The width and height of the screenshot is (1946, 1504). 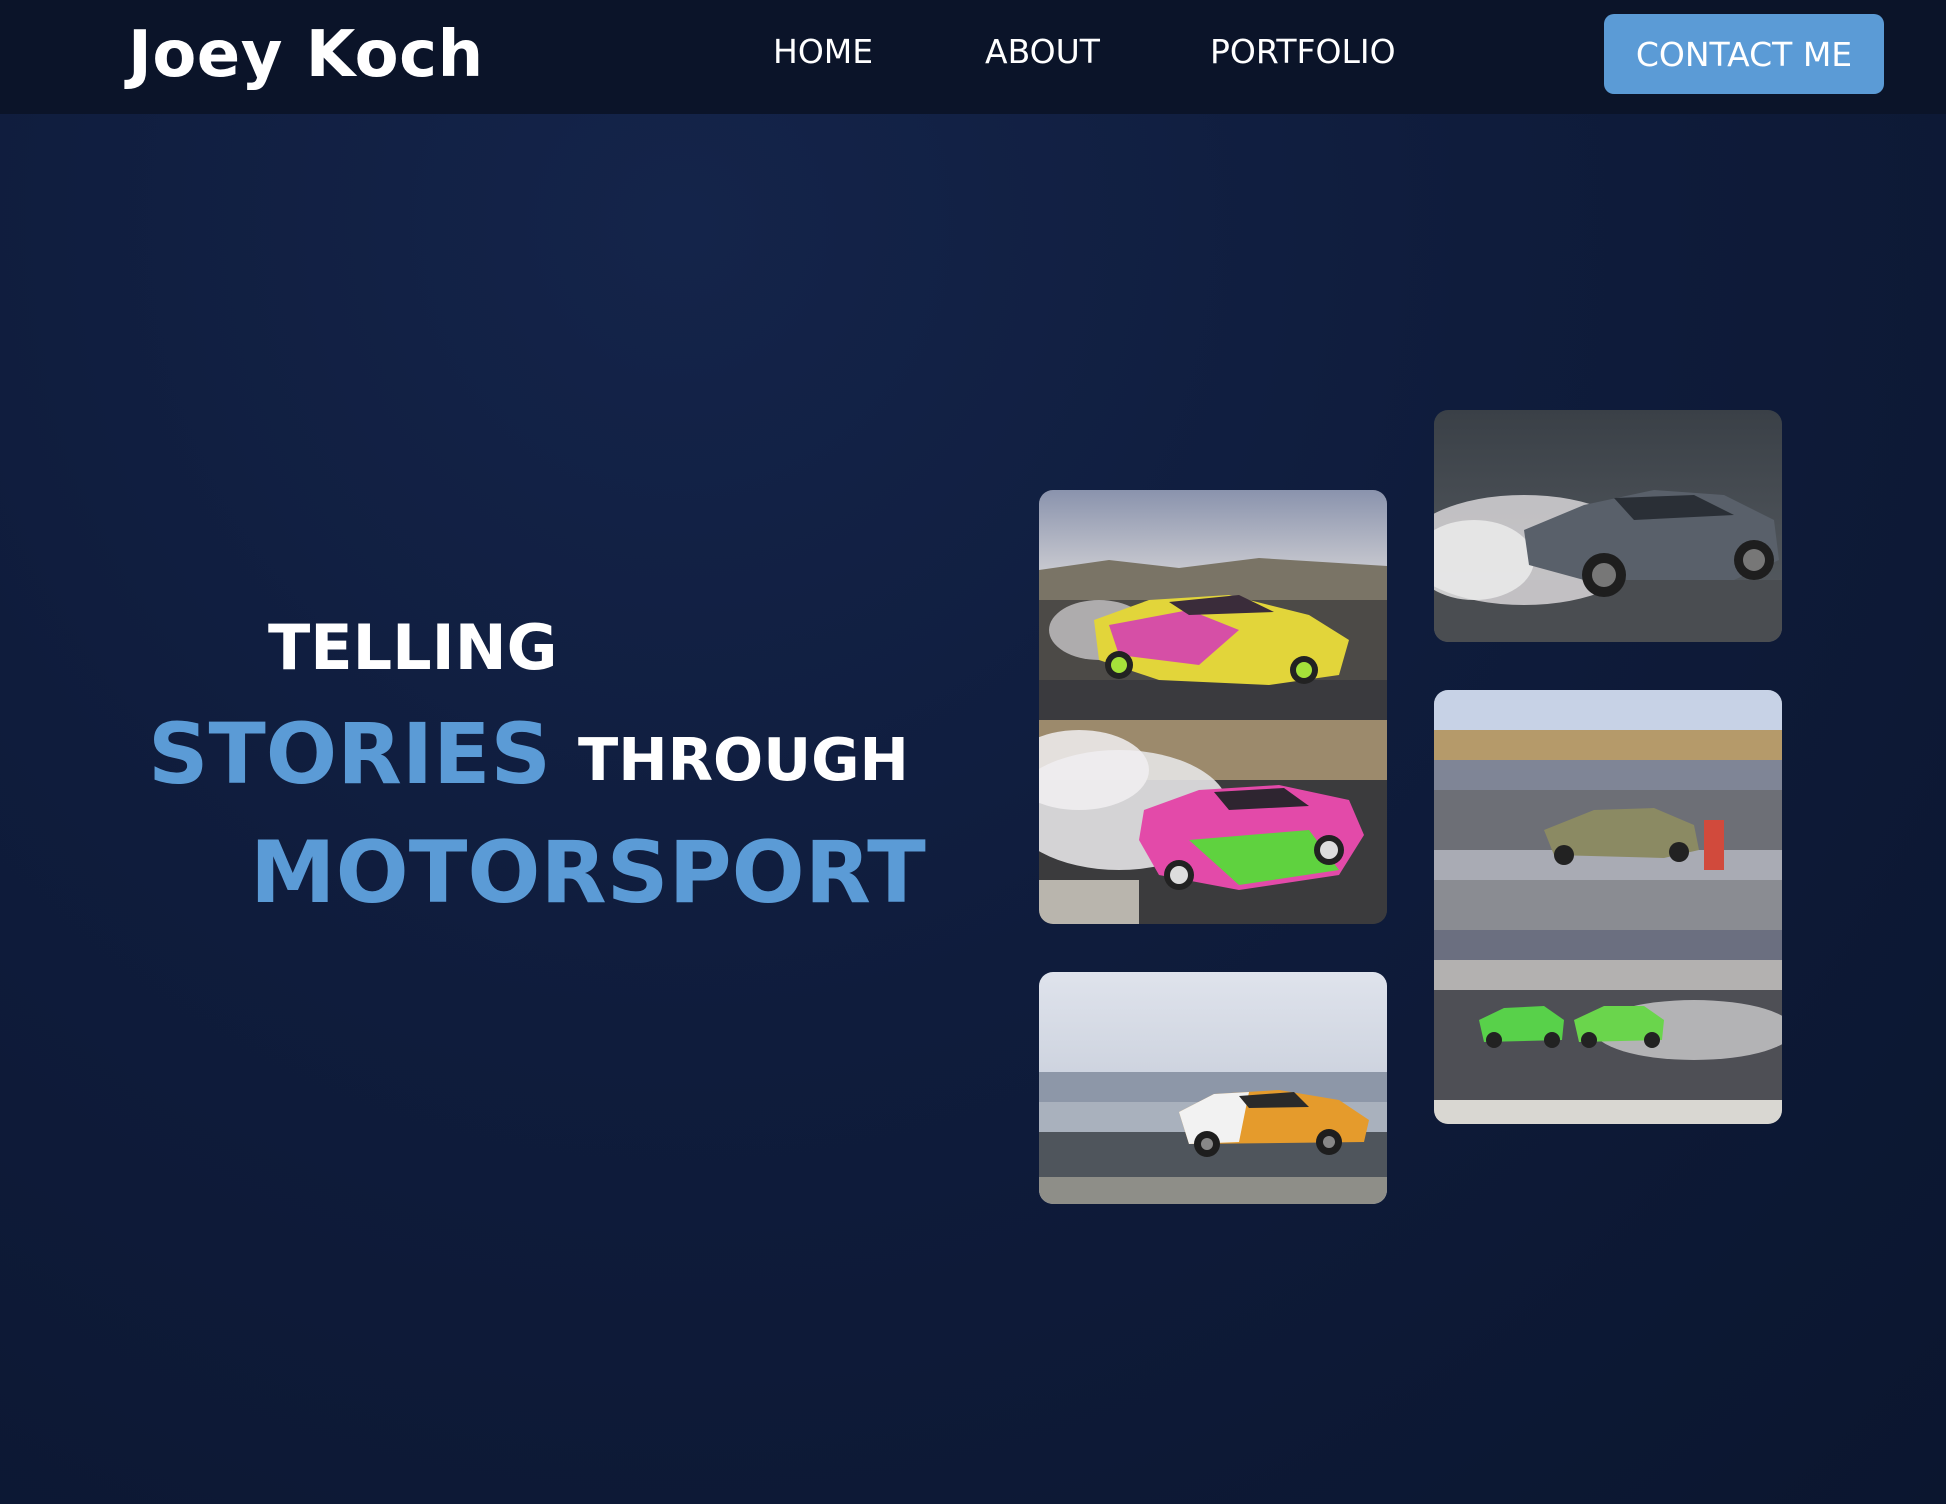 I want to click on gallery-photo-panning-car, so click(x=1213, y=1088).